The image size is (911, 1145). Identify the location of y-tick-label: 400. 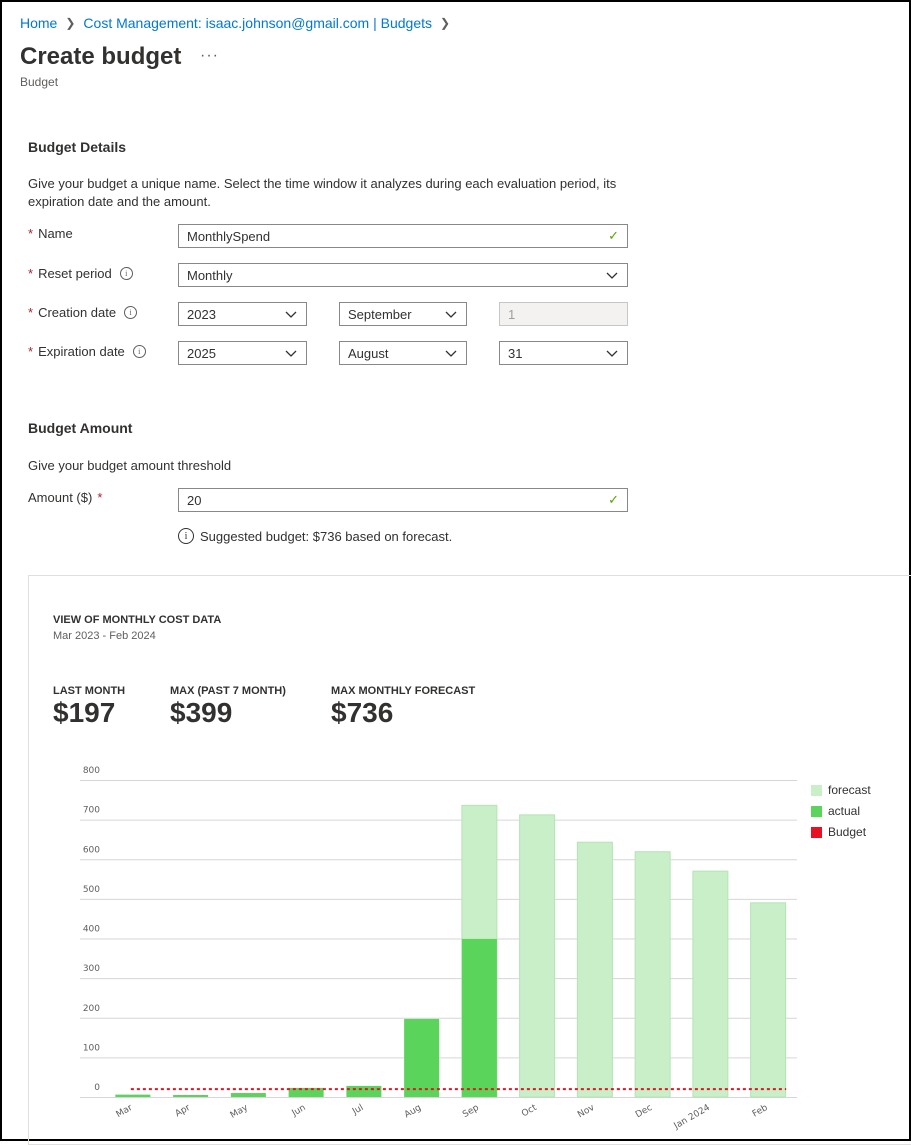
(91, 930).